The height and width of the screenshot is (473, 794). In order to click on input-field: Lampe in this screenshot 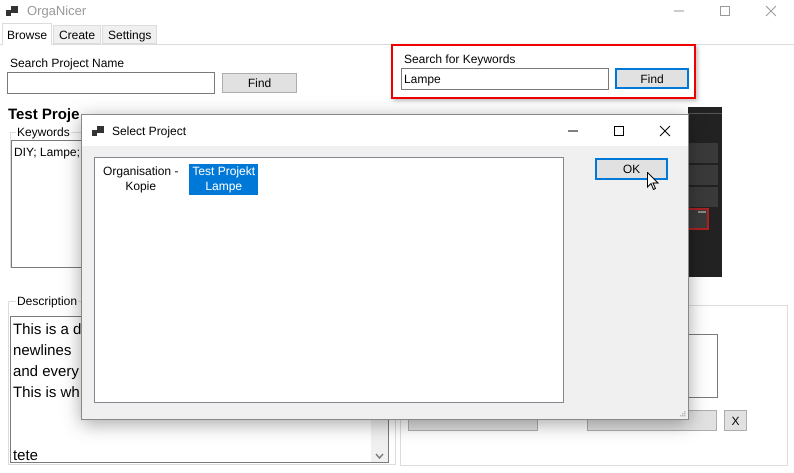, I will do `click(505, 79)`.